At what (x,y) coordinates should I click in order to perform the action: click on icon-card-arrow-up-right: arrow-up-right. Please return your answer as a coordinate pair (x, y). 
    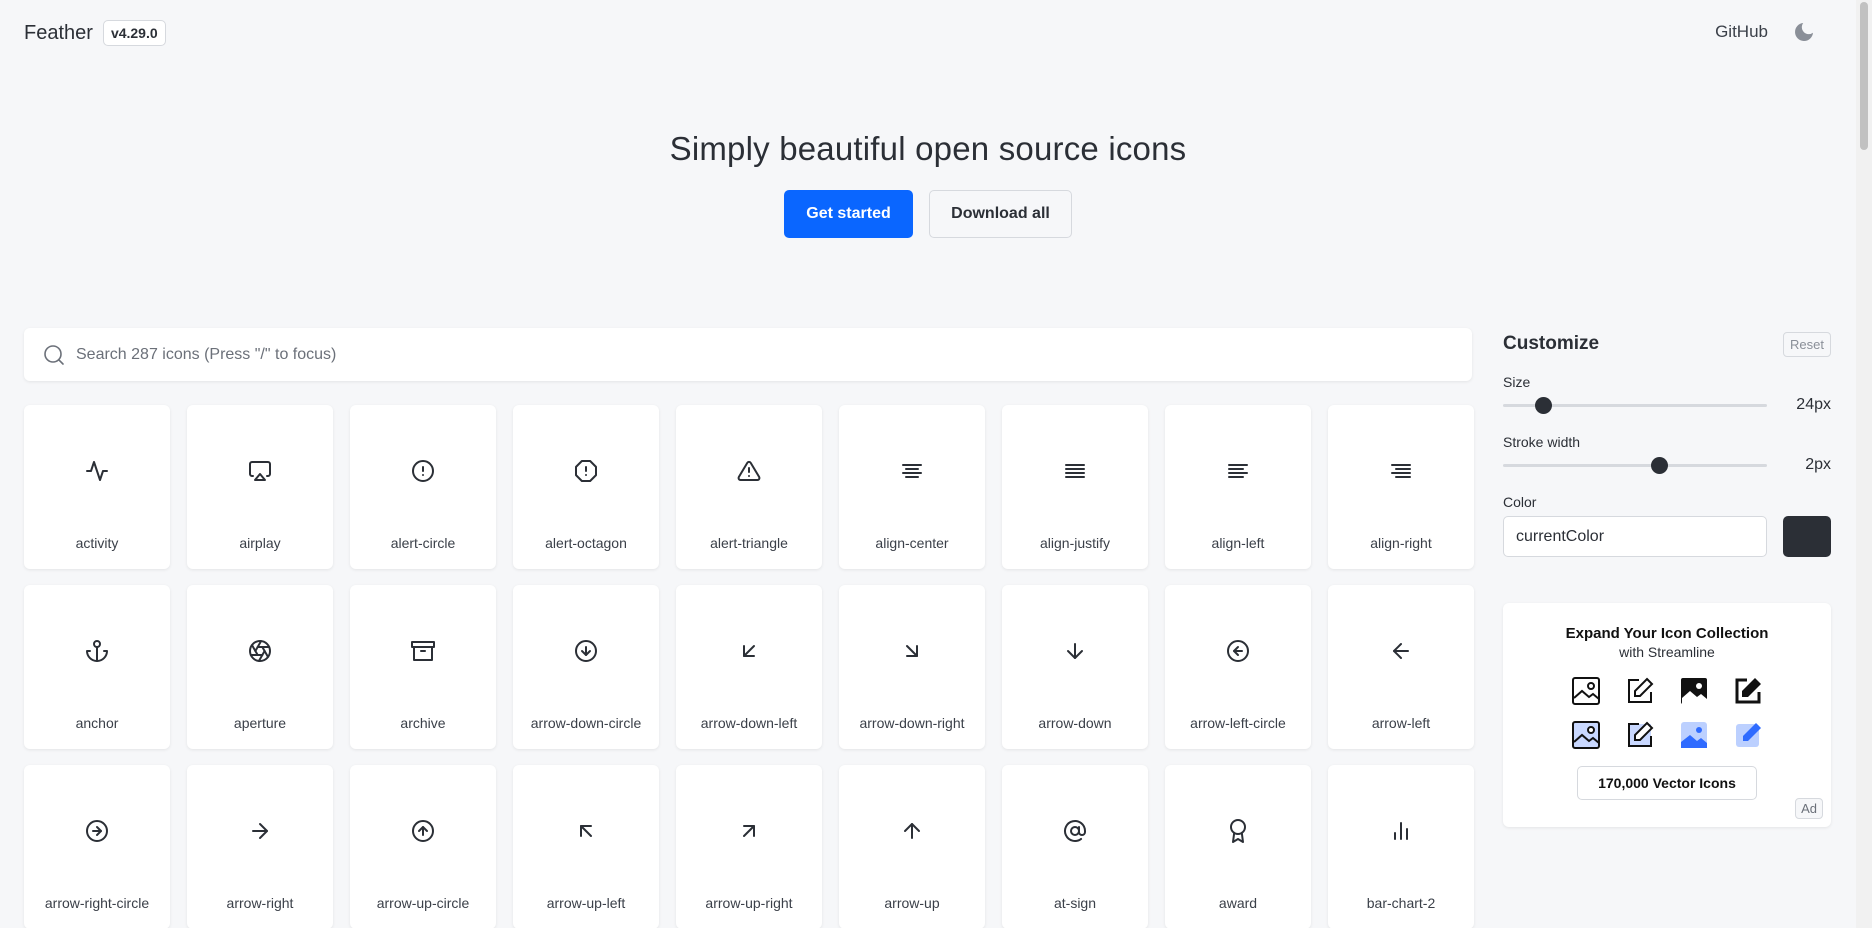
    Looking at the image, I should click on (749, 846).